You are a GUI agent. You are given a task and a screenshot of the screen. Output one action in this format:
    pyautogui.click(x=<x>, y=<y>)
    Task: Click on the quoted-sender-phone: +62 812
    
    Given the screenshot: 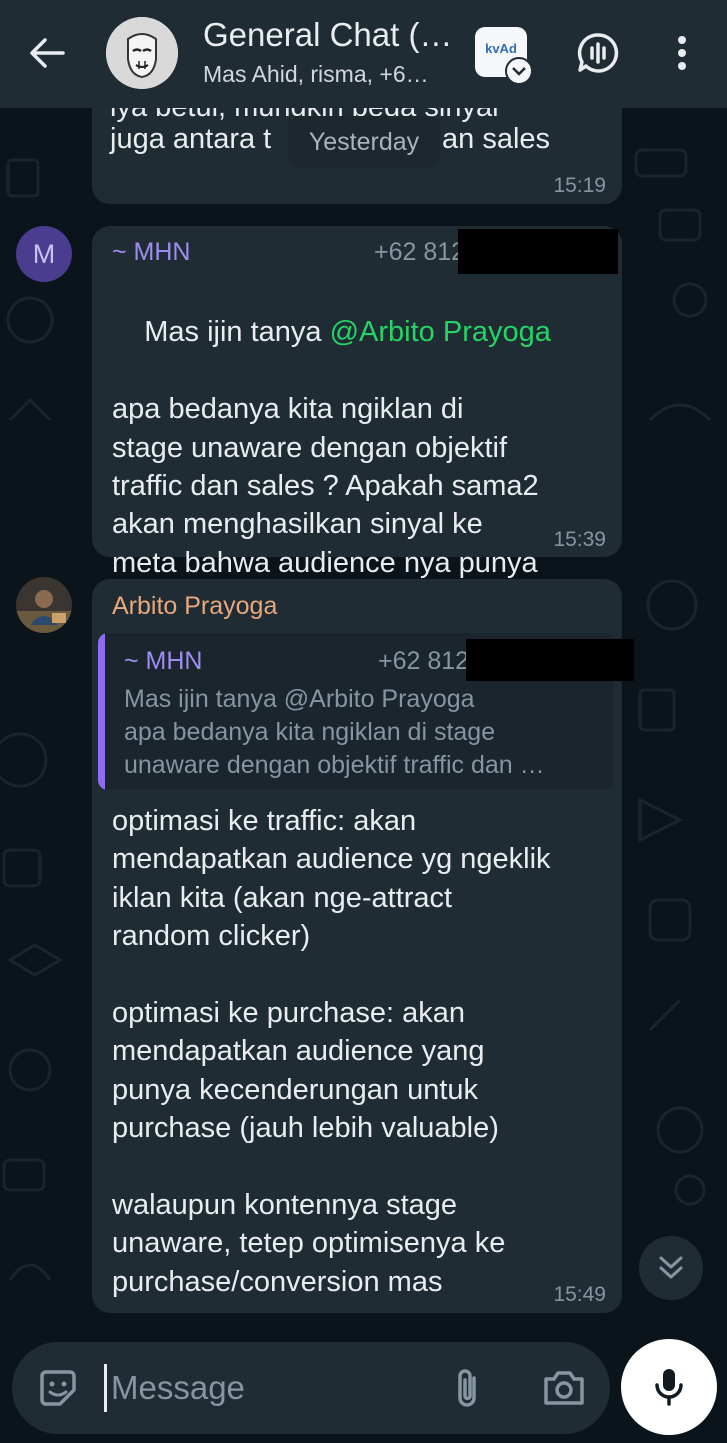 What is the action you would take?
    pyautogui.click(x=424, y=661)
    